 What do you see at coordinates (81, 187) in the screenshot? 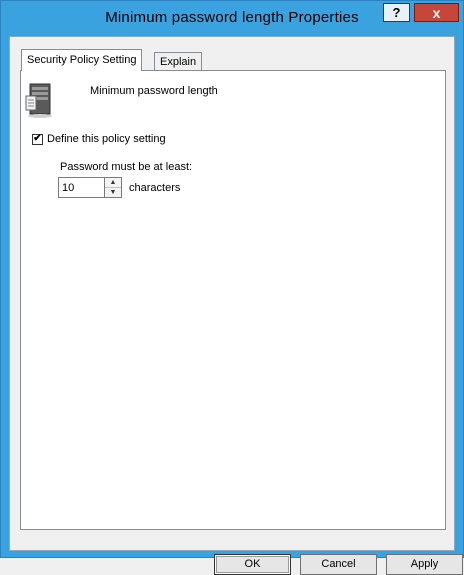
I see `password-length-input` at bounding box center [81, 187].